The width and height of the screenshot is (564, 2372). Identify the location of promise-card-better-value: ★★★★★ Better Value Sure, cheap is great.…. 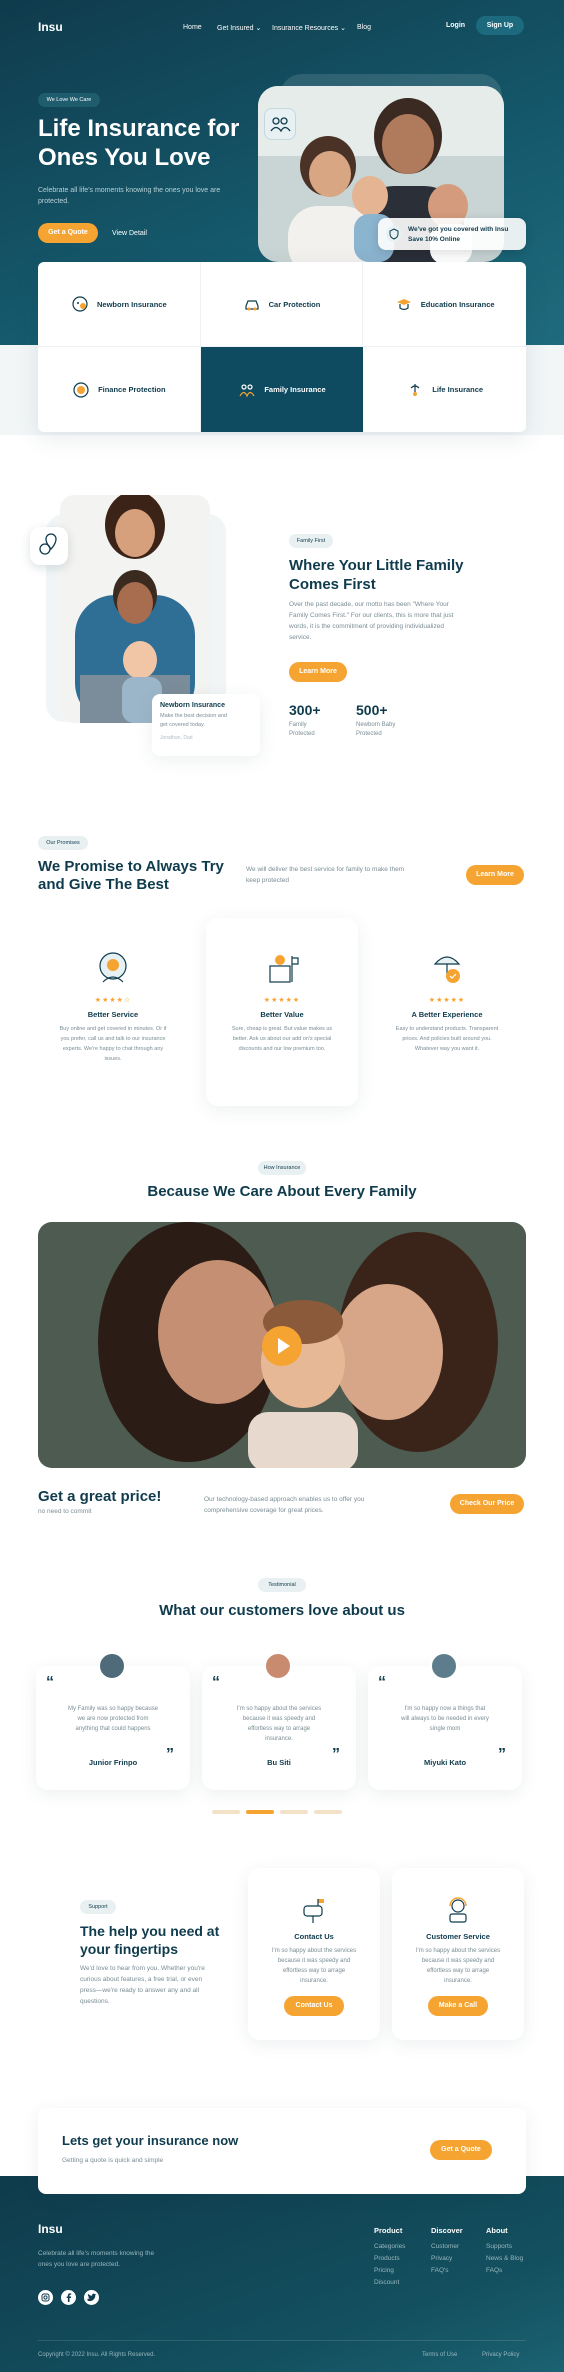
(282, 1012).